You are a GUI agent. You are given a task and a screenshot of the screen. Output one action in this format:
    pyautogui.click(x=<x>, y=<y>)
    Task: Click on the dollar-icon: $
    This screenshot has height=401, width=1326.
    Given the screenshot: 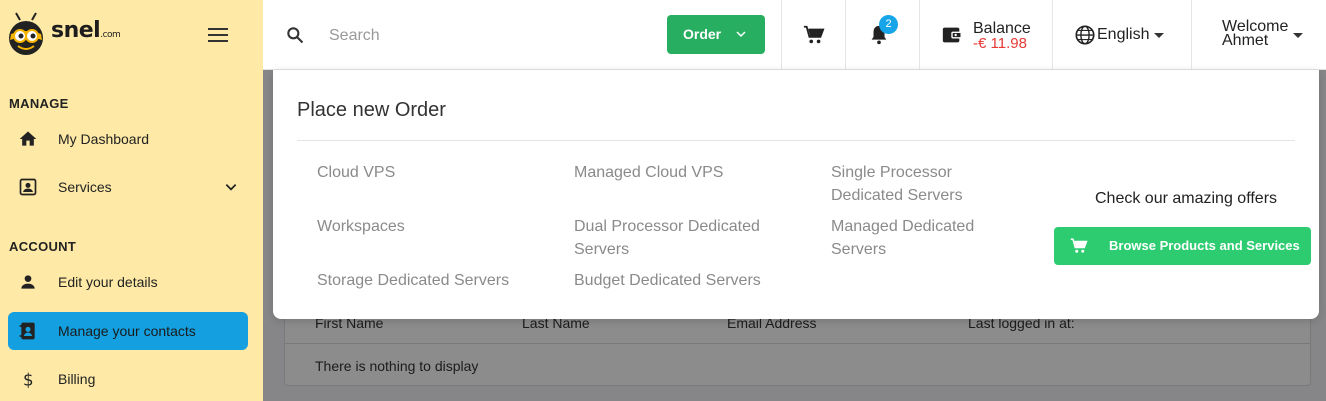 What is the action you would take?
    pyautogui.click(x=28, y=380)
    